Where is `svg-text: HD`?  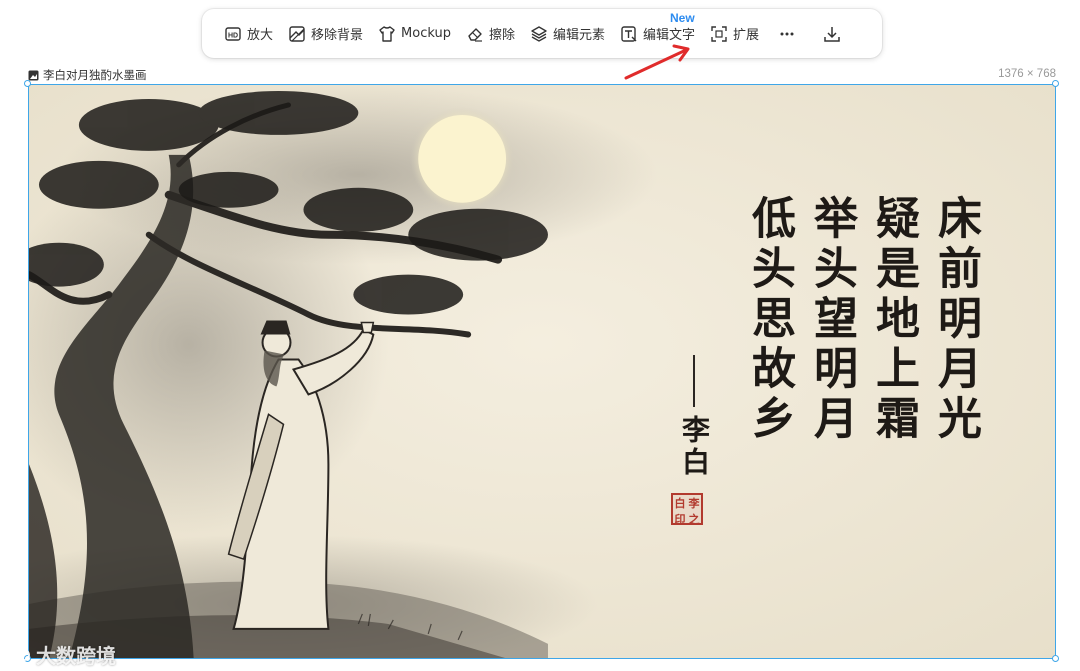 svg-text: HD is located at coordinates (233, 35).